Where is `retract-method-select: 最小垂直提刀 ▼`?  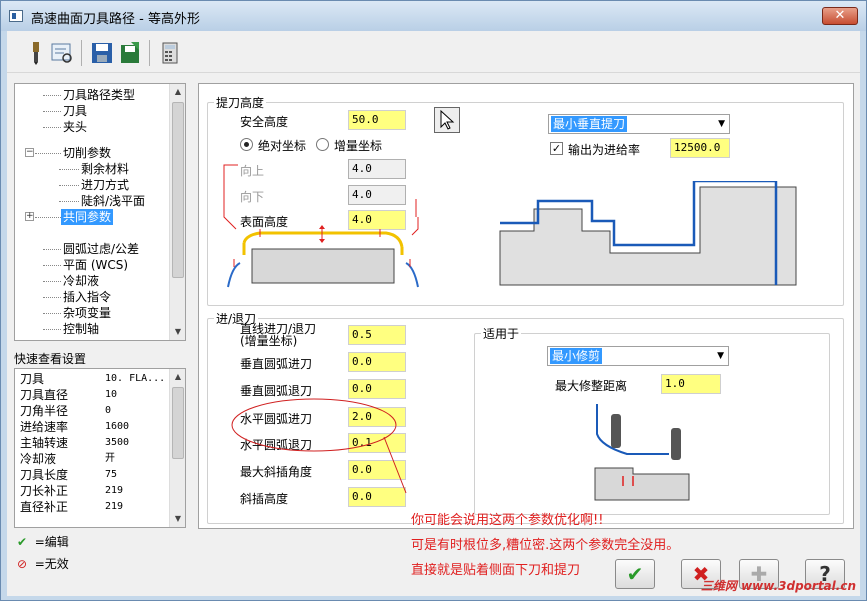
retract-method-select: 最小垂直提刀 ▼ is located at coordinates (639, 124).